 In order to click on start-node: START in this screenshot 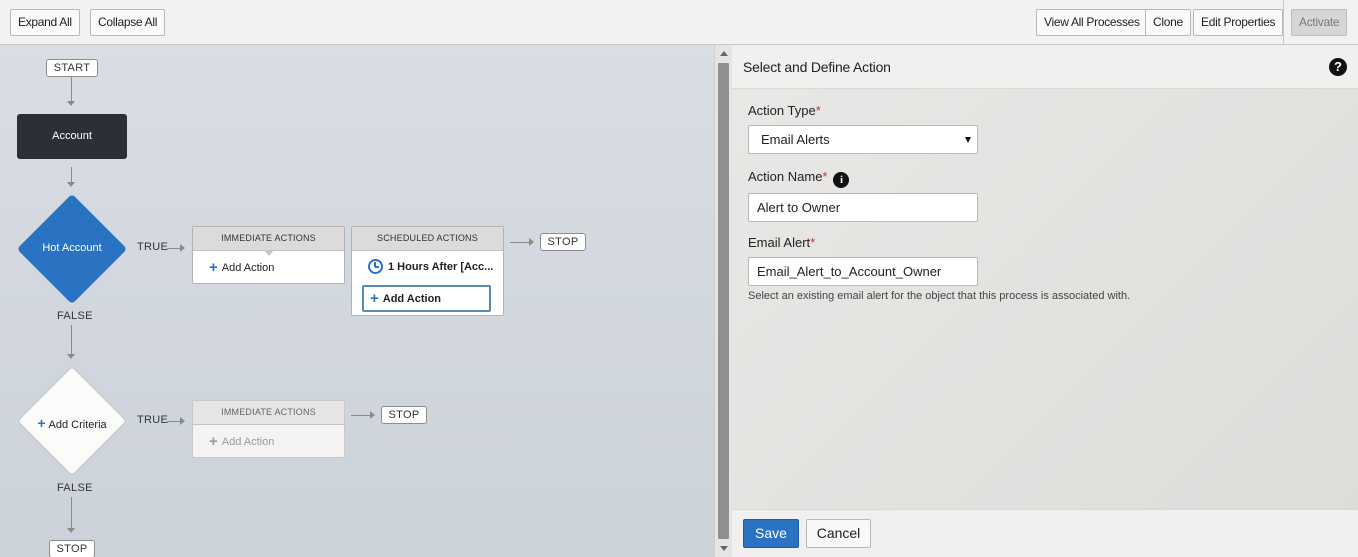, I will do `click(72, 68)`.